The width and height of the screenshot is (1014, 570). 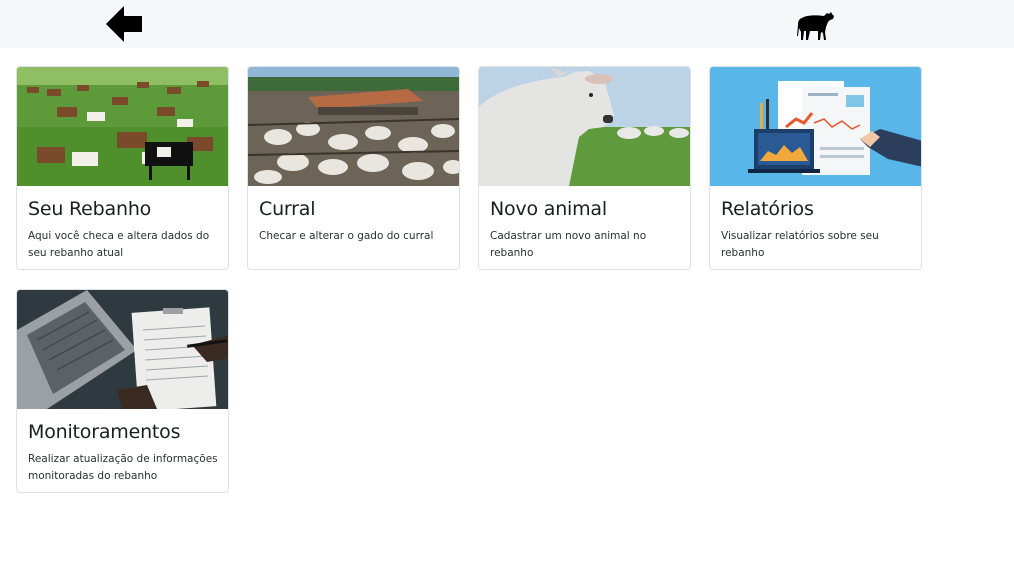 What do you see at coordinates (800, 244) in the screenshot?
I see `card-description: Visualizar relatórios sobre seu rebanho` at bounding box center [800, 244].